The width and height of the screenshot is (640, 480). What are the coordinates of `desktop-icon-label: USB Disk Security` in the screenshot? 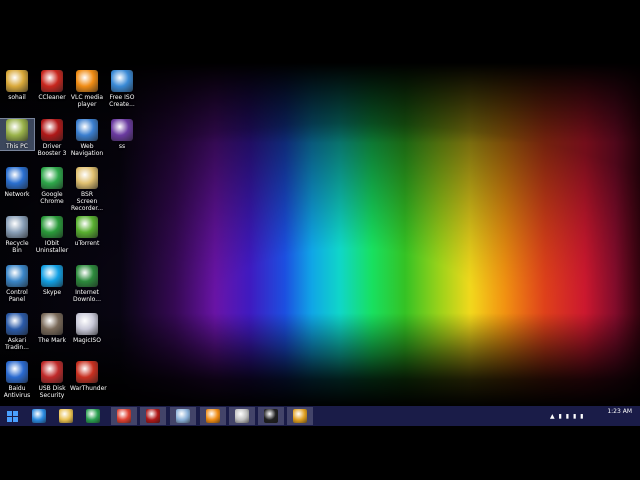 It's located at (52, 392).